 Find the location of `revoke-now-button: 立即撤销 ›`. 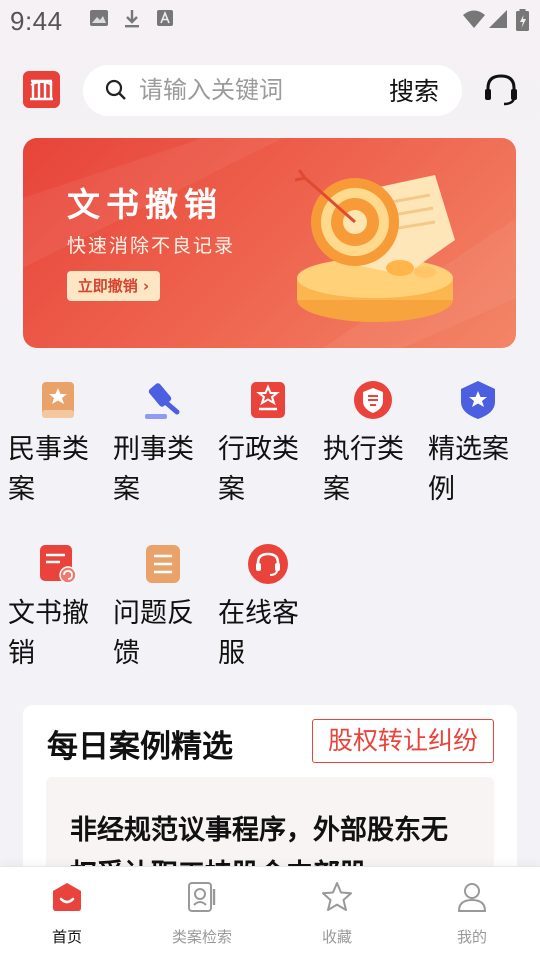

revoke-now-button: 立即撤销 › is located at coordinates (113, 286).